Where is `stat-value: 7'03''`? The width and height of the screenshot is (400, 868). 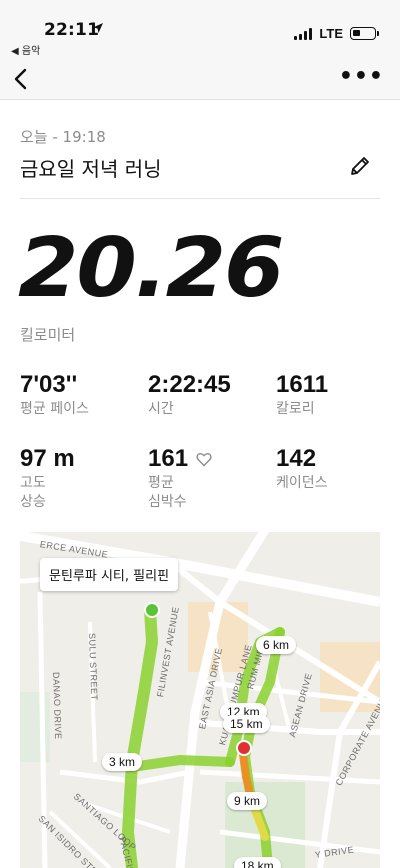 stat-value: 7'03'' is located at coordinates (49, 384).